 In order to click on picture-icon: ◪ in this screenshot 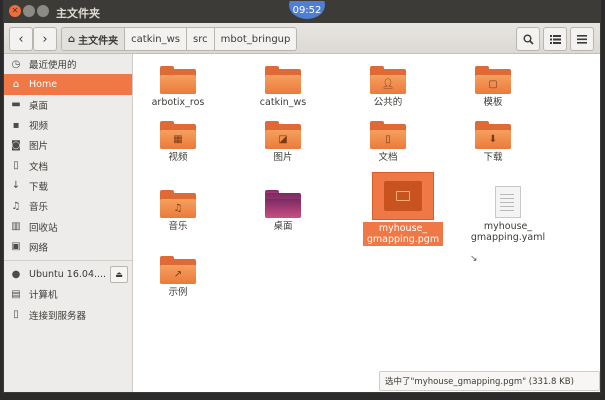, I will do `click(283, 139)`.